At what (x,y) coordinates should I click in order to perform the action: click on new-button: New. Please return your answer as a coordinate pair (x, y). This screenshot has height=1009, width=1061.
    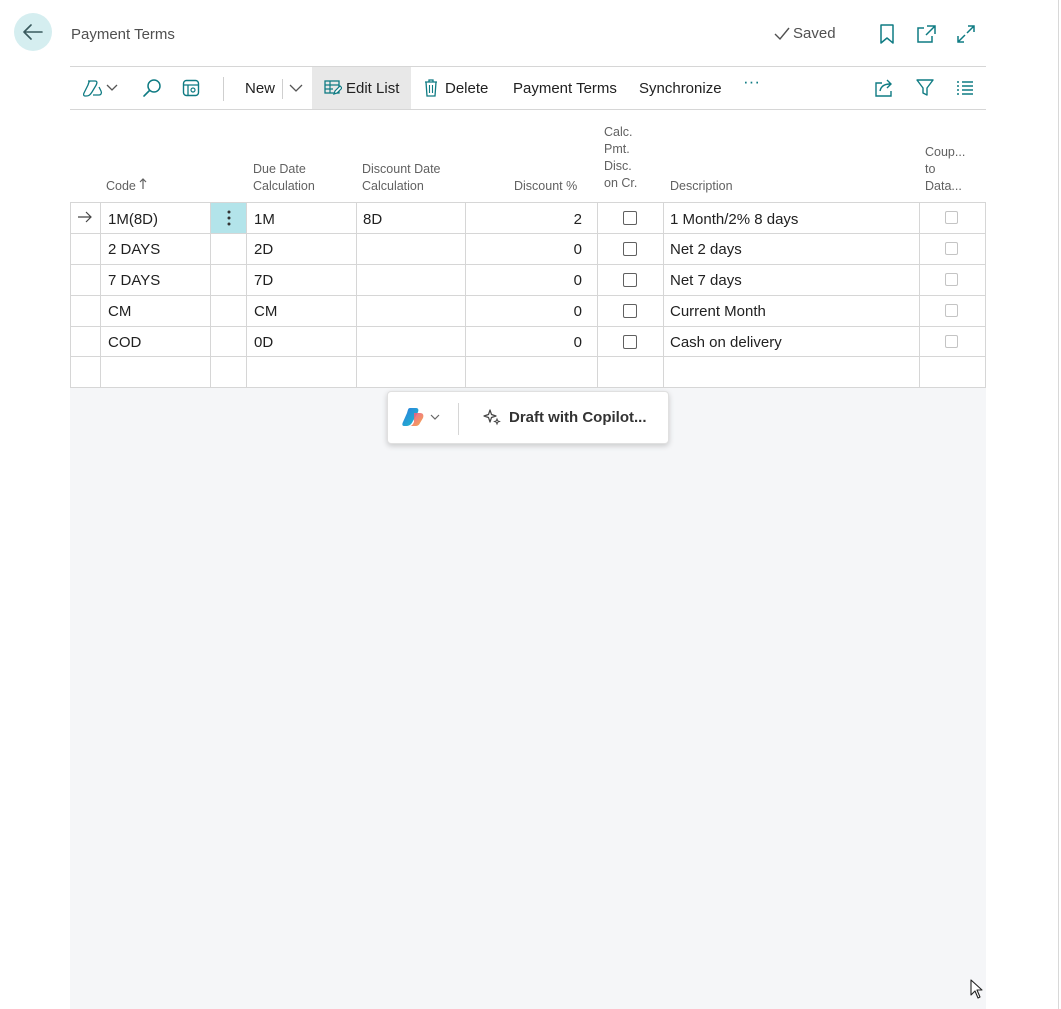
    Looking at the image, I should click on (260, 88).